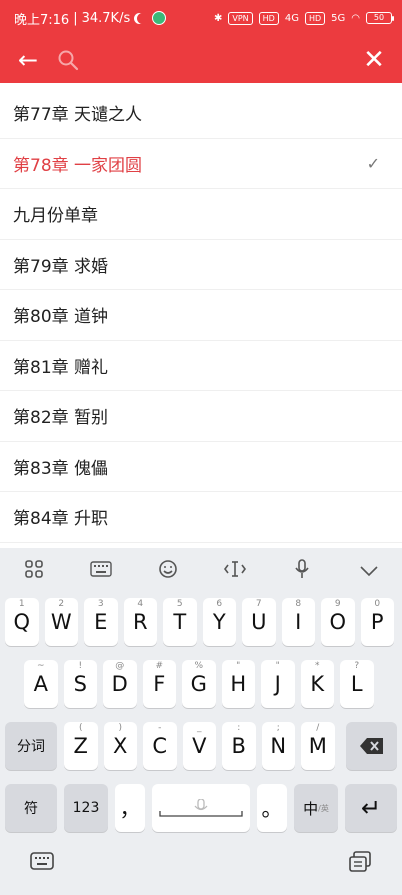  Describe the element at coordinates (369, 571) in the screenshot. I see `collapse-icon` at that location.